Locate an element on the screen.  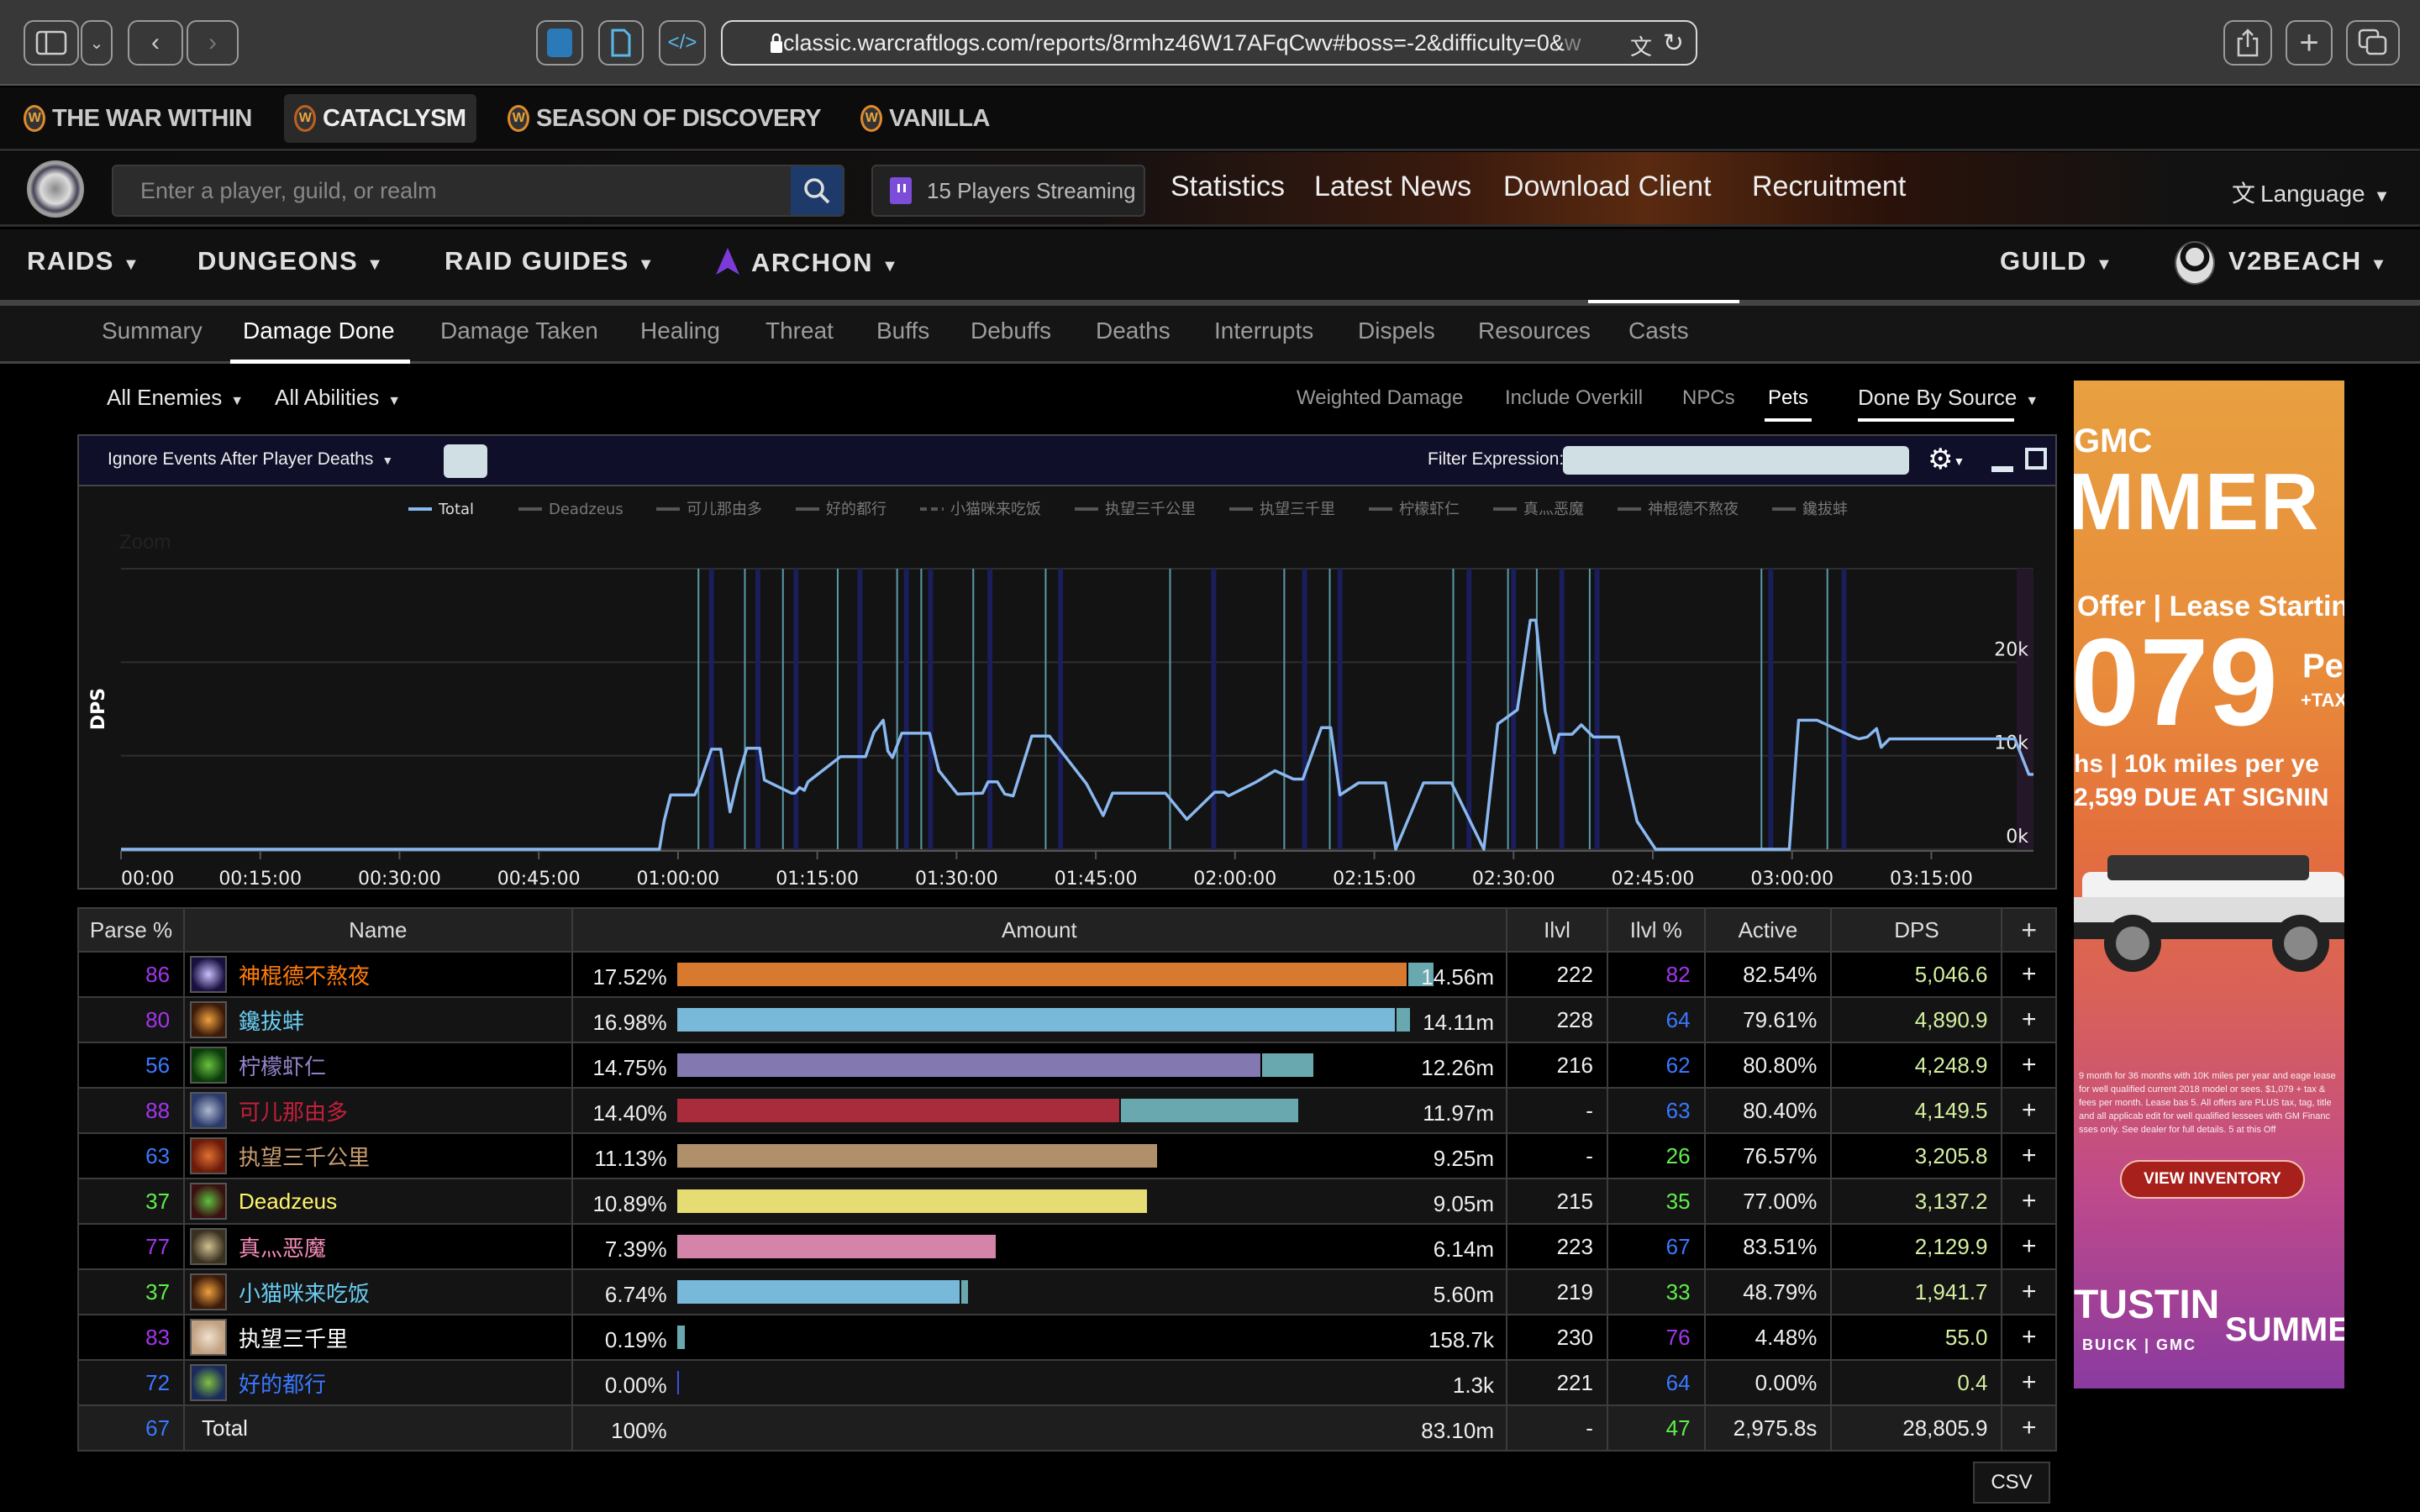
option-include-overkill: Include Overkill is located at coordinates (1574, 398).